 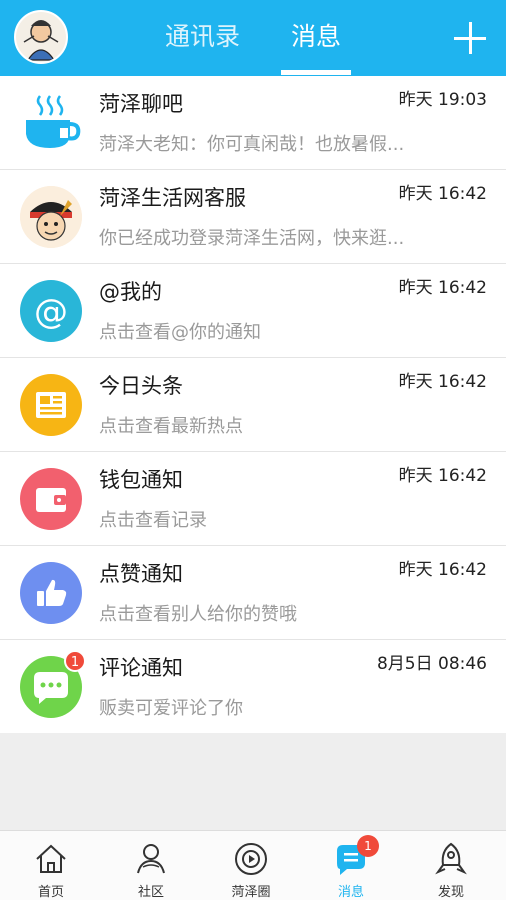 I want to click on nav-community: 社区, so click(x=151, y=868).